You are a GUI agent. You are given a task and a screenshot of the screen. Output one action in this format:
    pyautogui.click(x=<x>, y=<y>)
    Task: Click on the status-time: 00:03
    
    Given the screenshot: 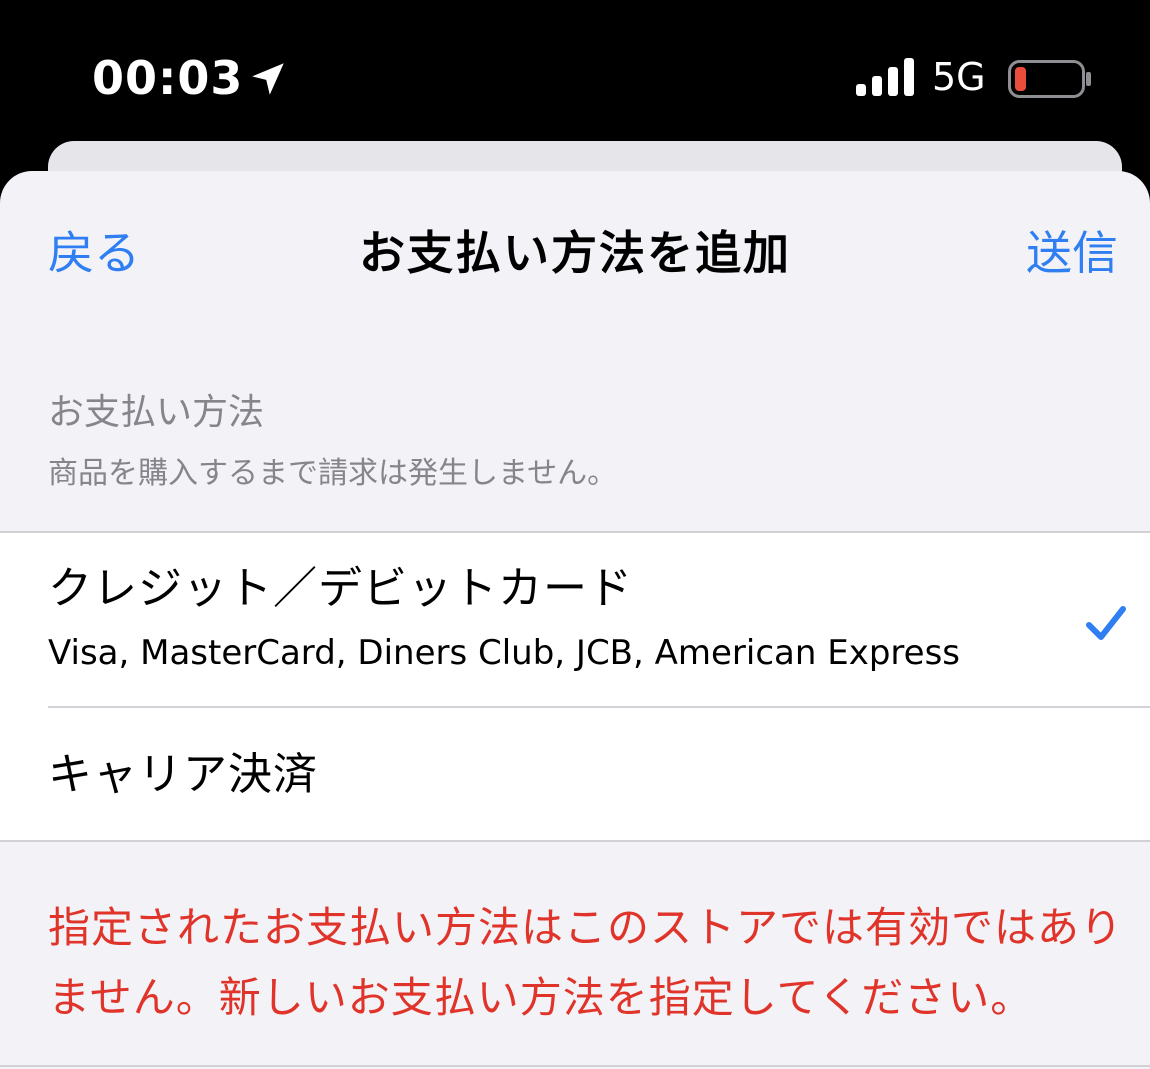 What is the action you would take?
    pyautogui.click(x=168, y=78)
    